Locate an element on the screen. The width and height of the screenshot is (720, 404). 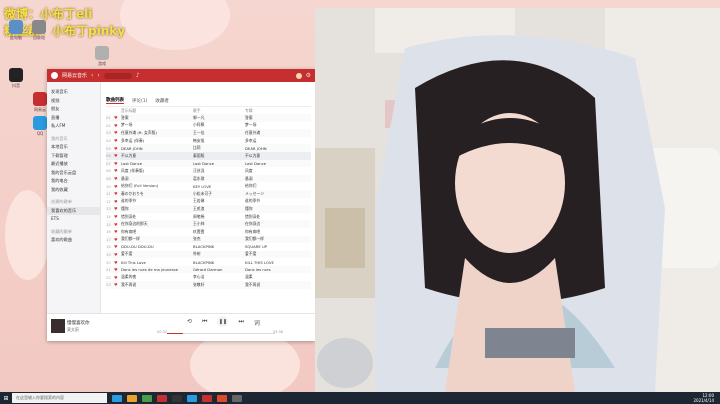
song-row: 06 ♥ 不以为意 泰国版 不以为意 is located at coordinates (208, 155).